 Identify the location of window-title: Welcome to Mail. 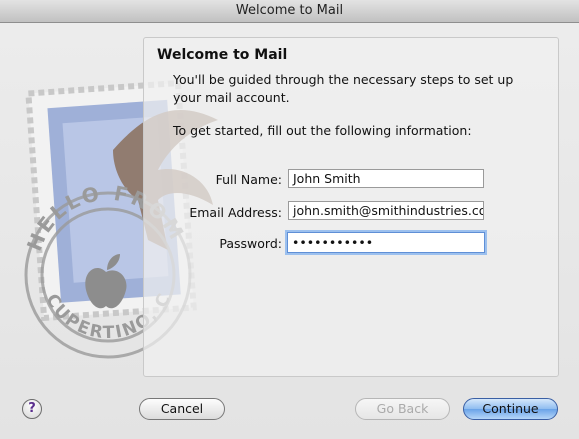
(289, 11).